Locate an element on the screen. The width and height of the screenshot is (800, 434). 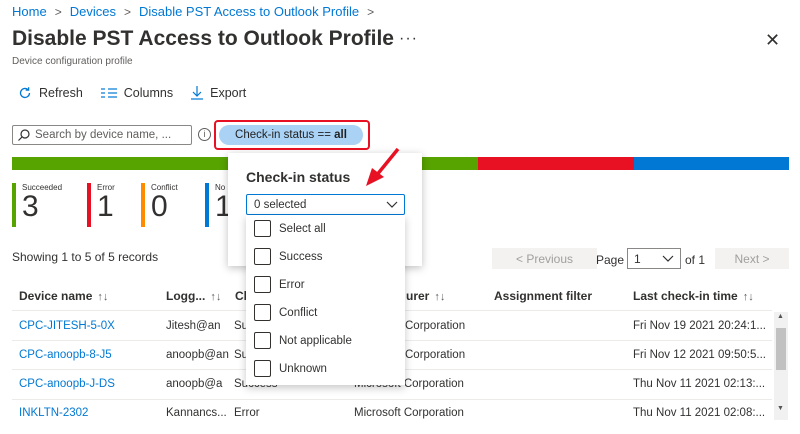
page-title: Disable PST Access to Outlook Profile is located at coordinates (203, 38).